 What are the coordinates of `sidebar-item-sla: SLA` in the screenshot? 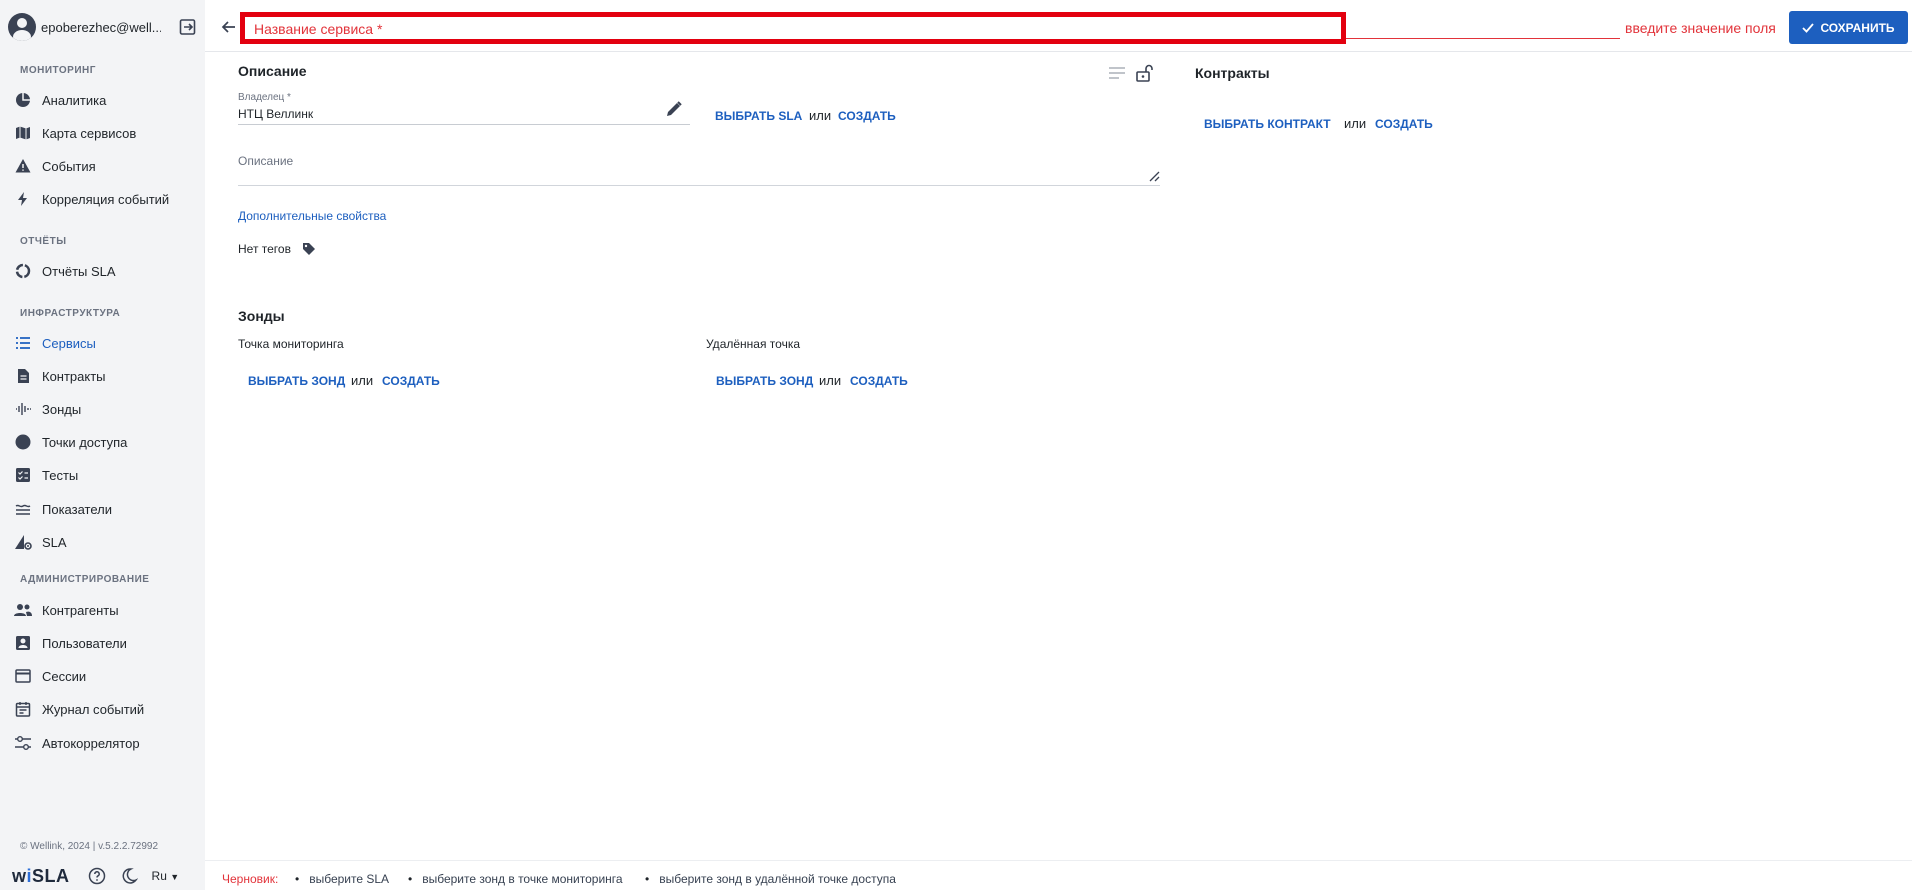 It's located at (106, 542).